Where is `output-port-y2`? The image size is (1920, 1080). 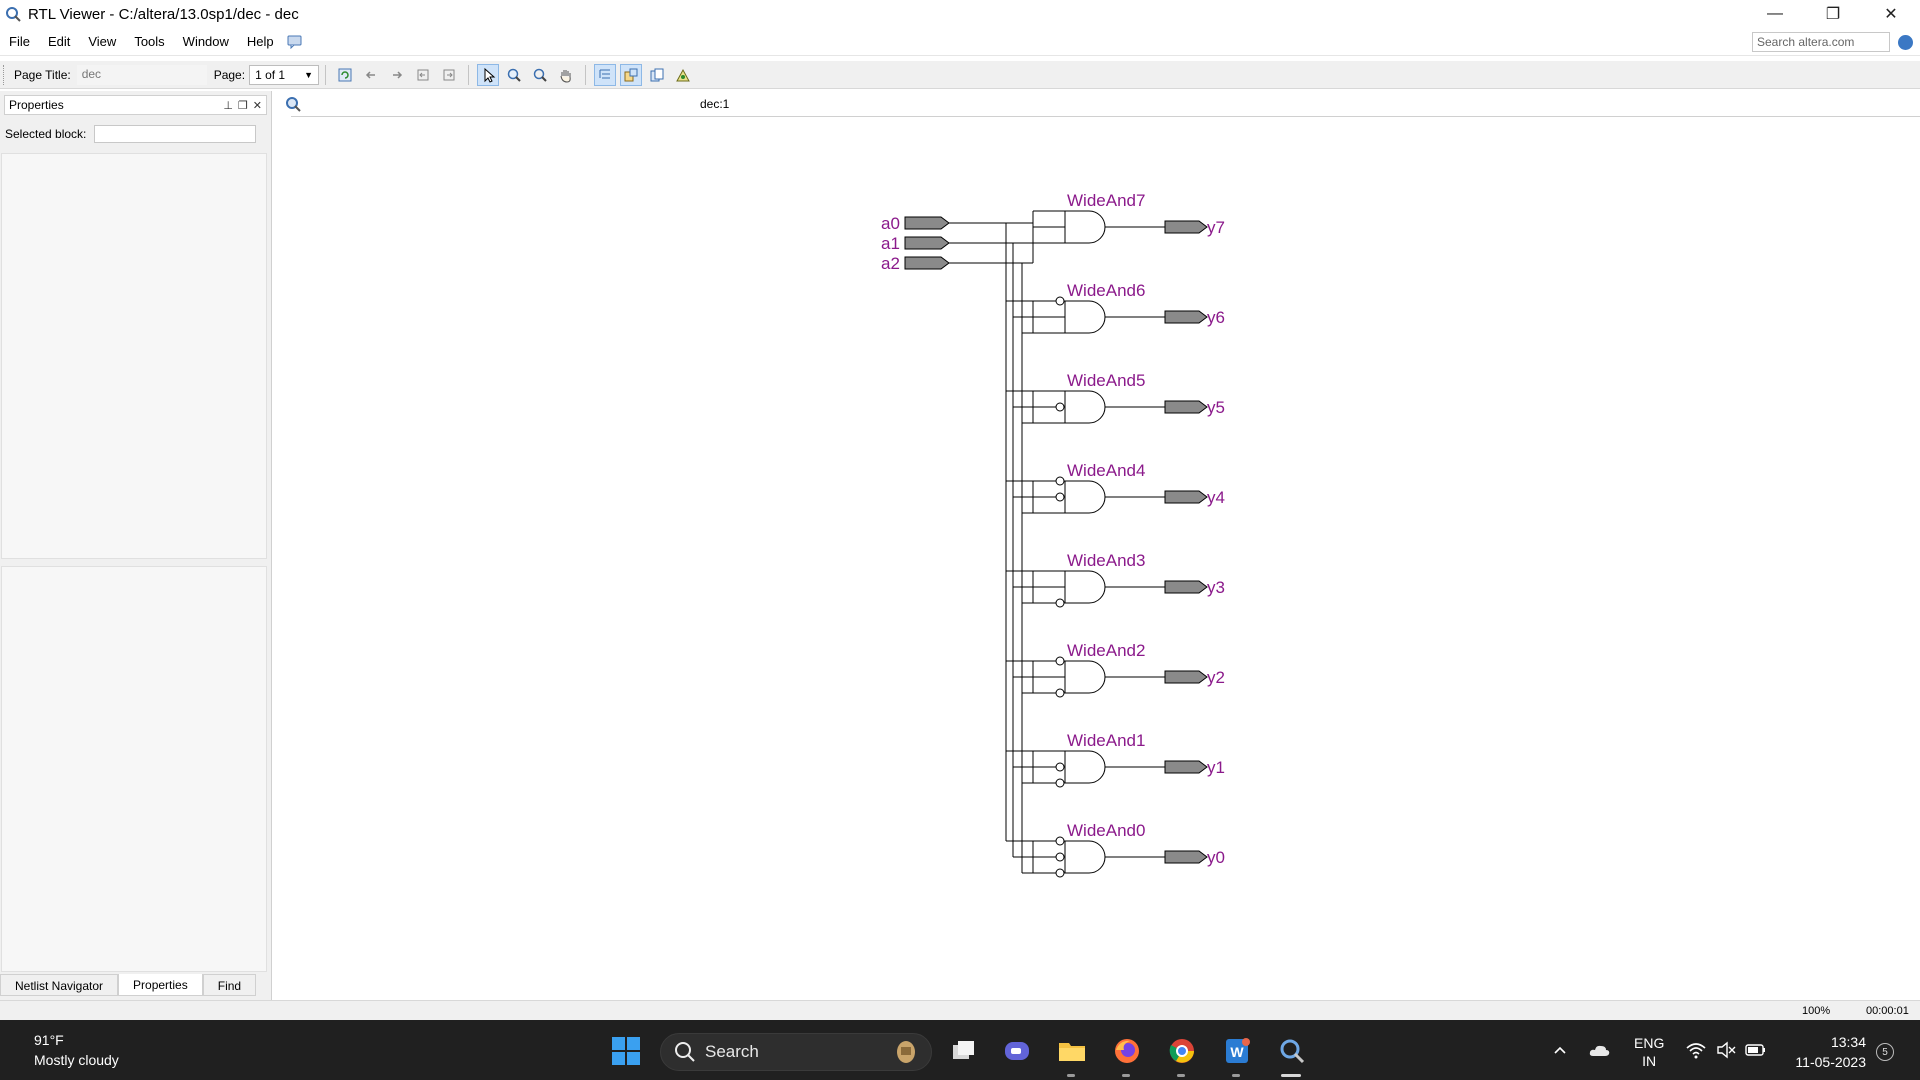 output-port-y2 is located at coordinates (1186, 677).